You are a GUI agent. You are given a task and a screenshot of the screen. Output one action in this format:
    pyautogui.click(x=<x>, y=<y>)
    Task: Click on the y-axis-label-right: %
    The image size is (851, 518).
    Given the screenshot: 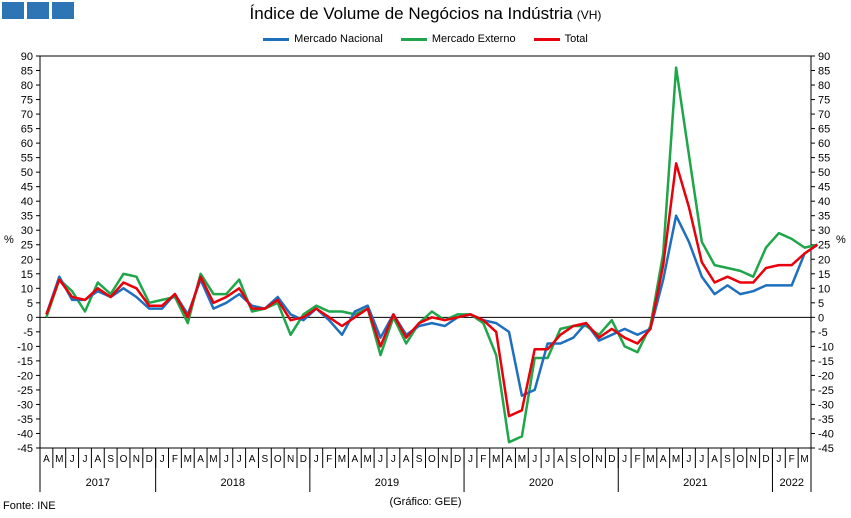 What is the action you would take?
    pyautogui.click(x=841, y=240)
    